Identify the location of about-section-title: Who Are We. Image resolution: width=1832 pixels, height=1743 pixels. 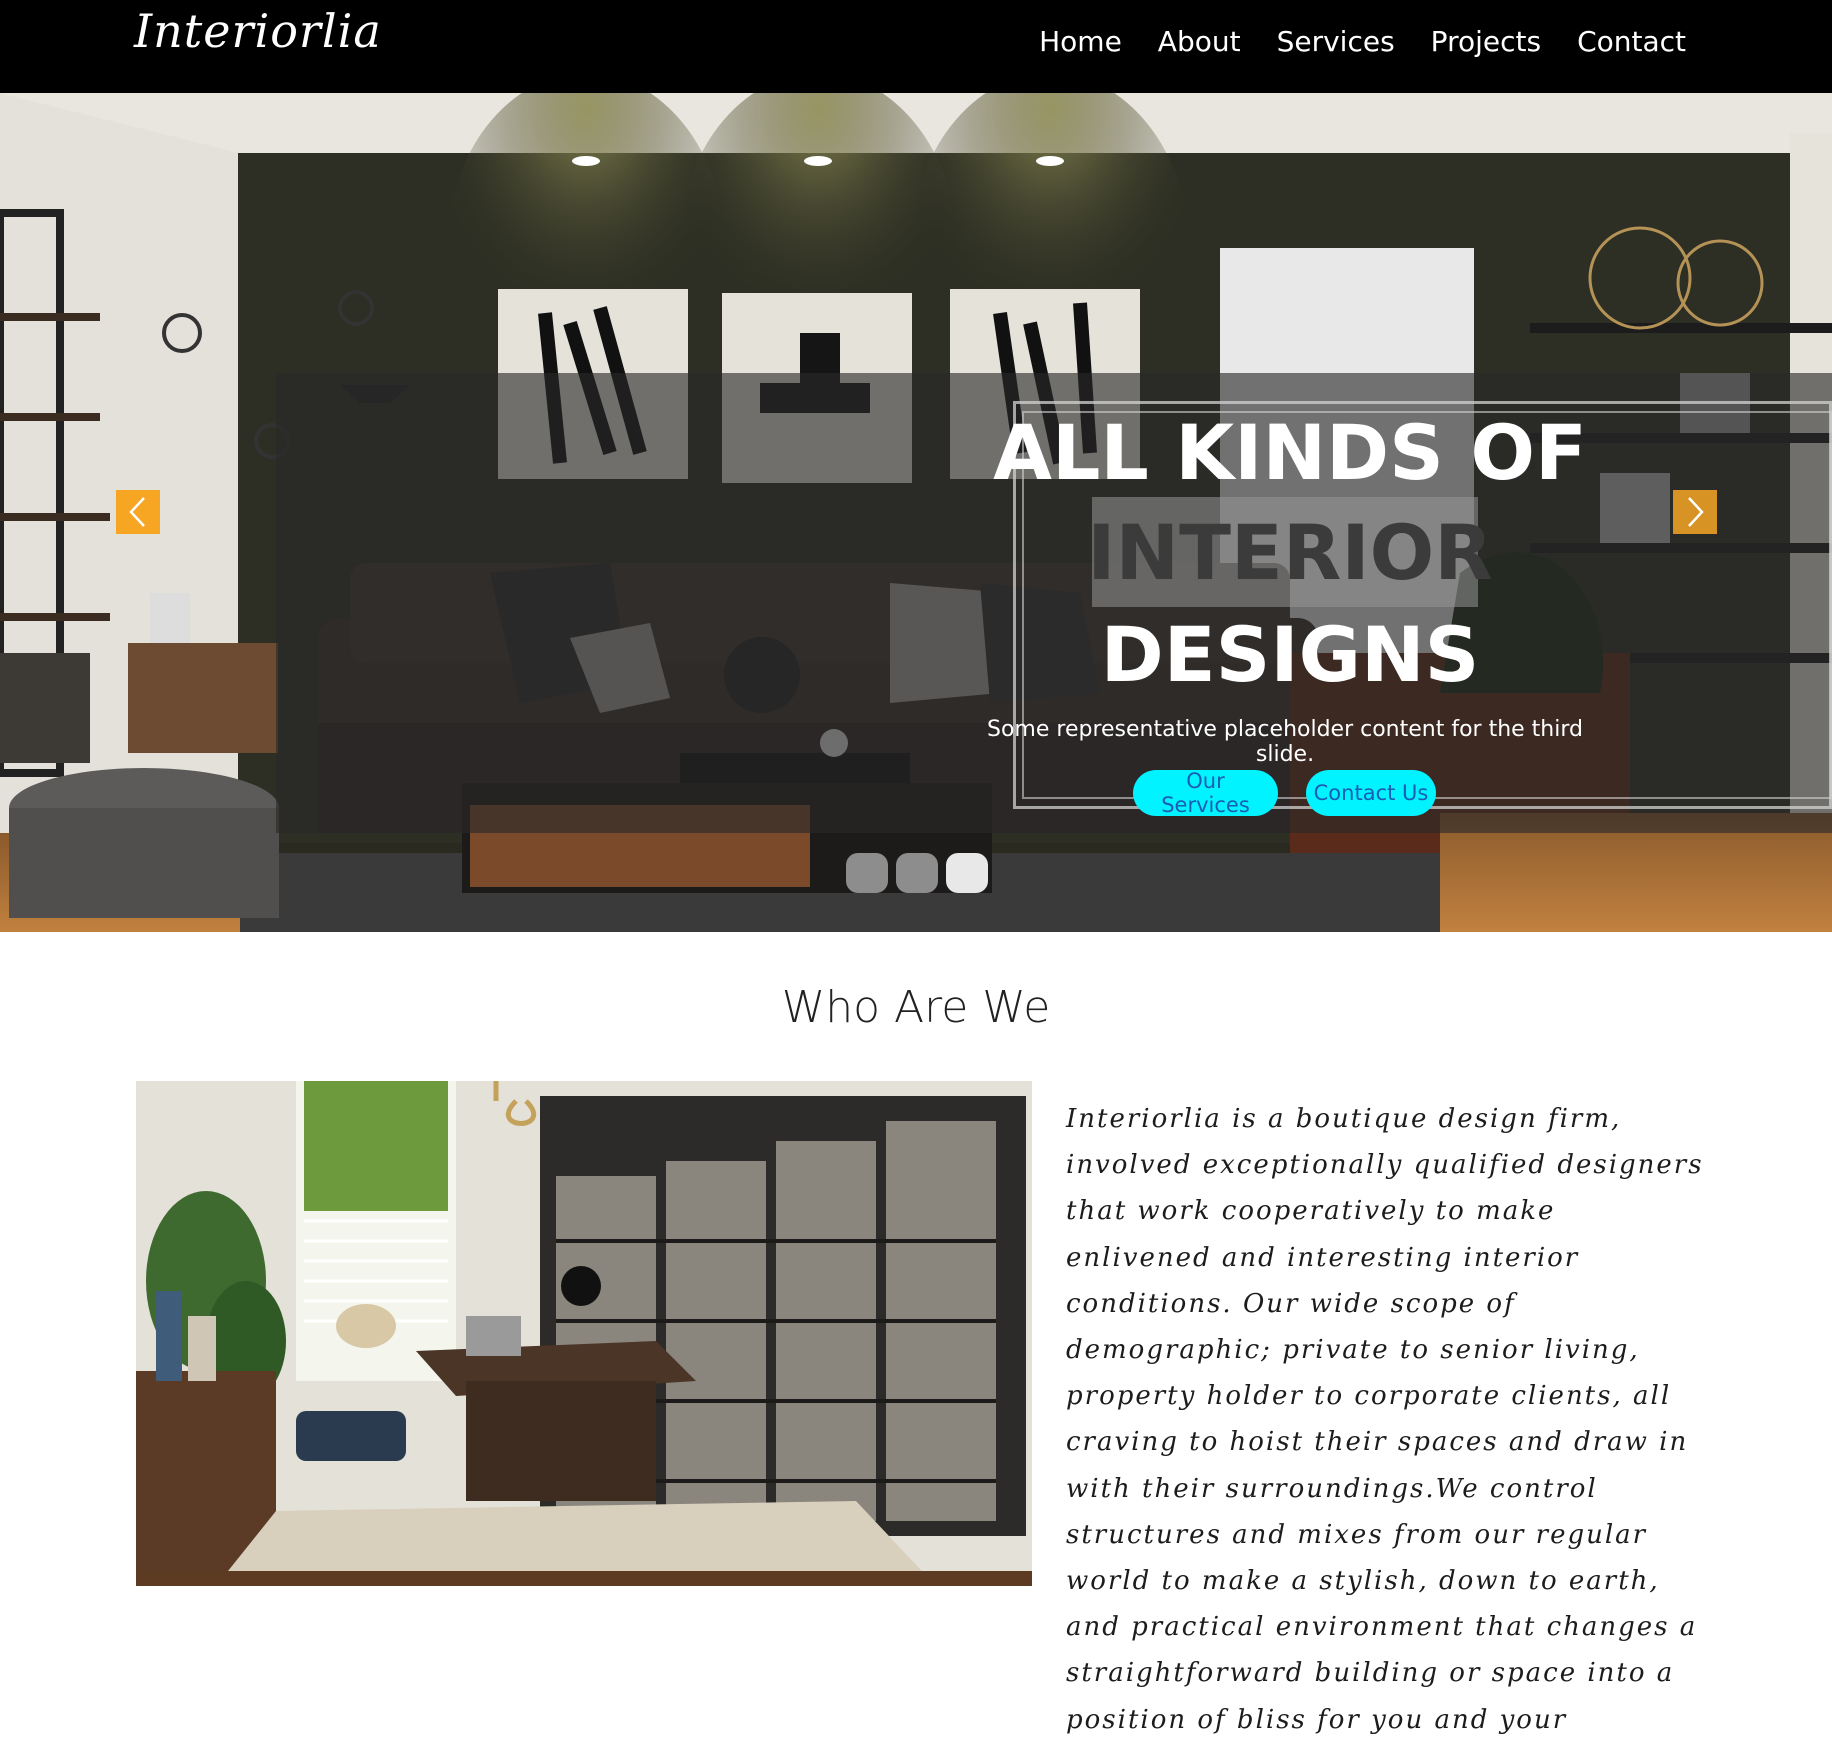
(916, 1007).